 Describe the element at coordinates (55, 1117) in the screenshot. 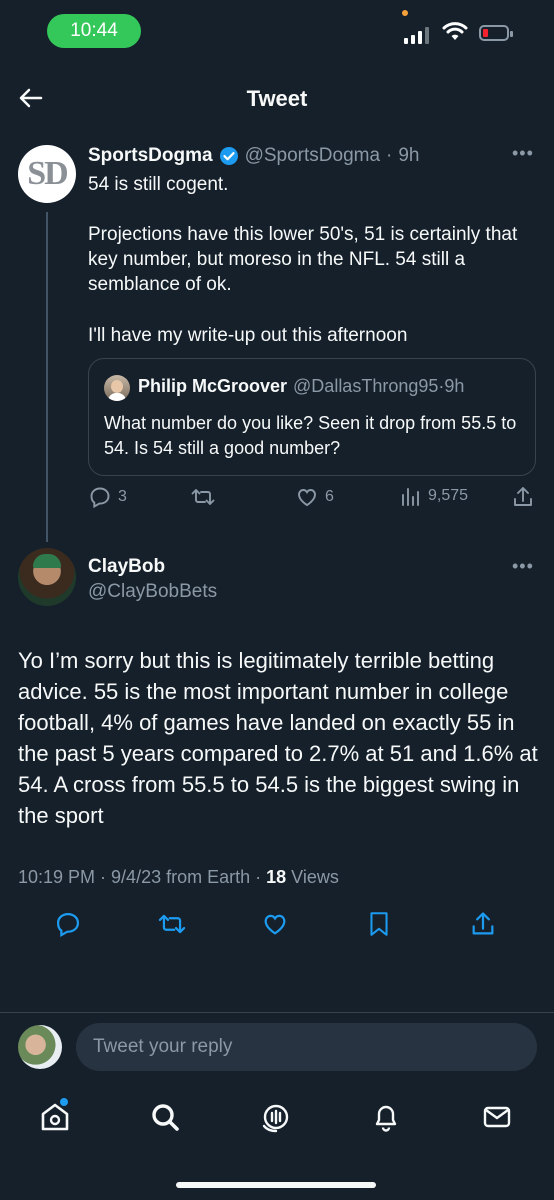

I see `home-icon` at that location.